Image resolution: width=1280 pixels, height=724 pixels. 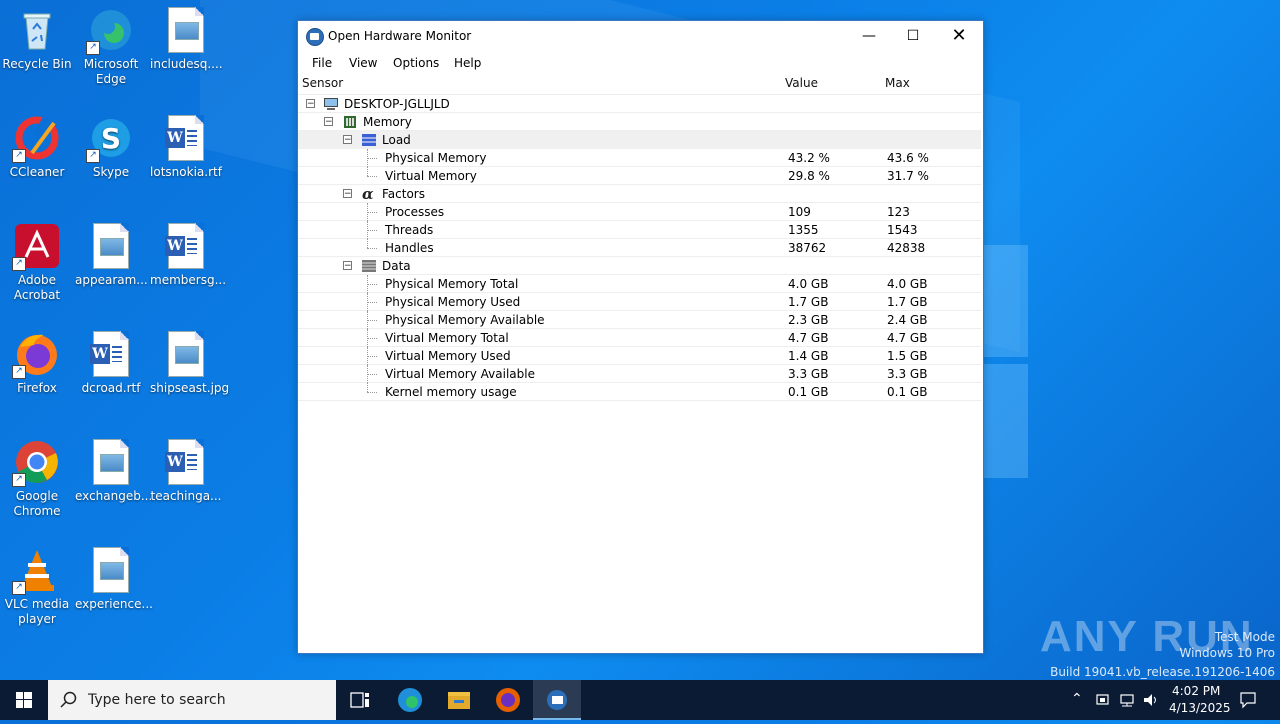 I want to click on maximize-button: ☐, so click(x=913, y=36).